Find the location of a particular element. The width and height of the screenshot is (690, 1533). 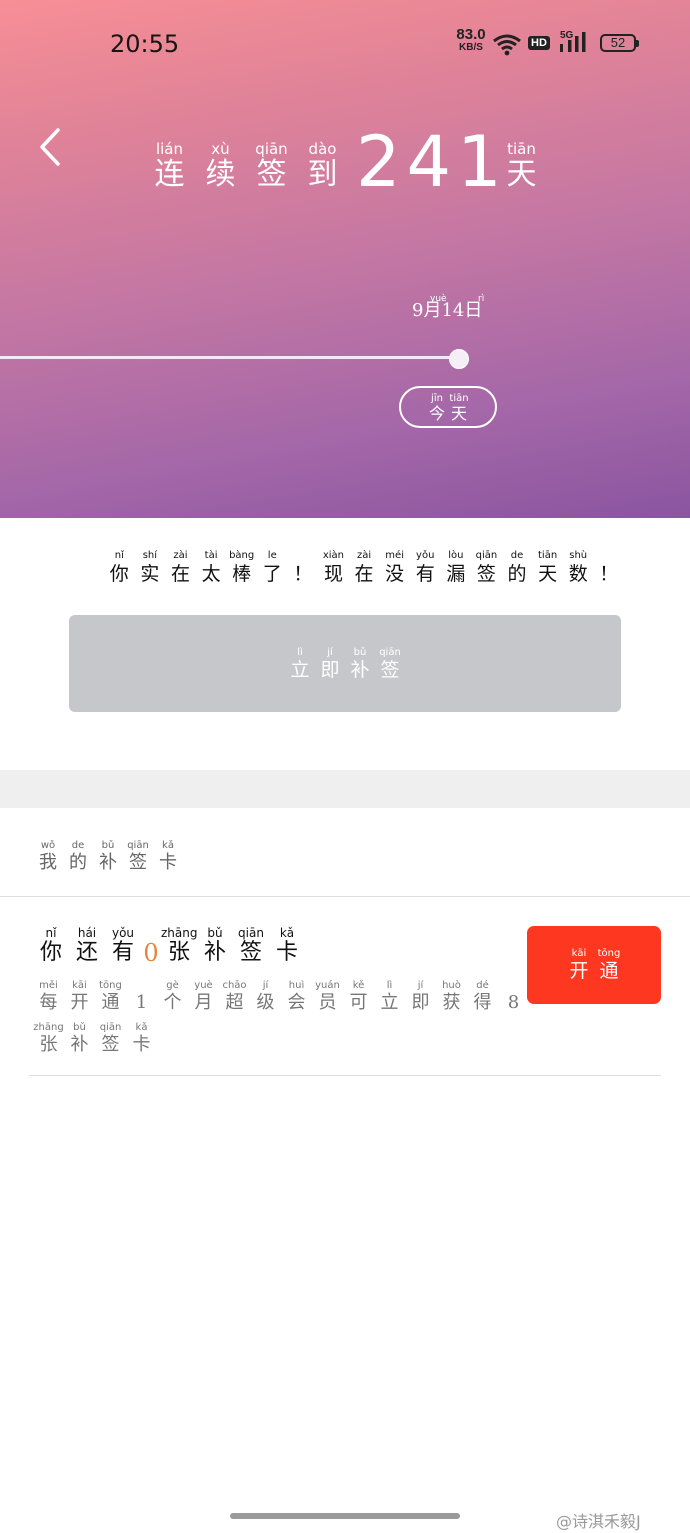

timeline-handle is located at coordinates (459, 359).